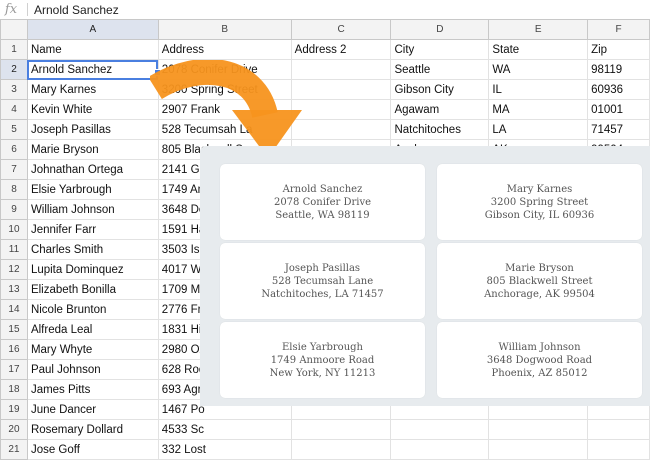  Describe the element at coordinates (92, 349) in the screenshot. I see `cell: Mary Whyte` at that location.